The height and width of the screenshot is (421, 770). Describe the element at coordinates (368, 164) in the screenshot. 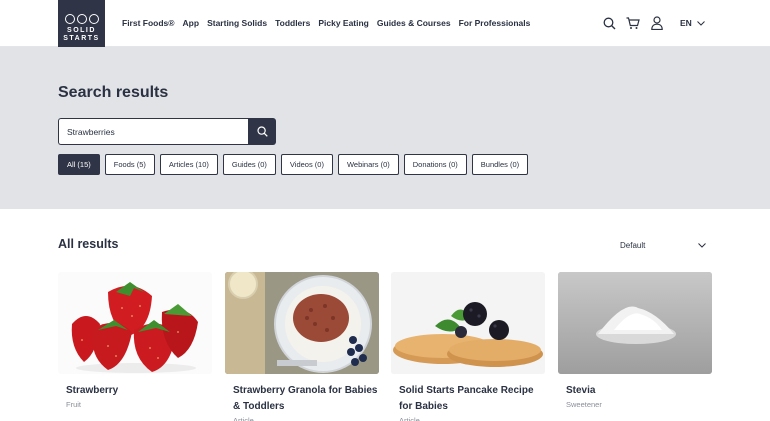

I see `filter-webinars: Webinars (0)` at that location.